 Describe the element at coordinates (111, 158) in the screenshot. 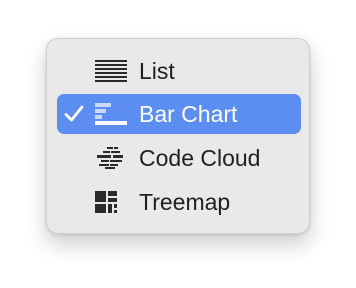

I see `code-cloud-icon` at that location.